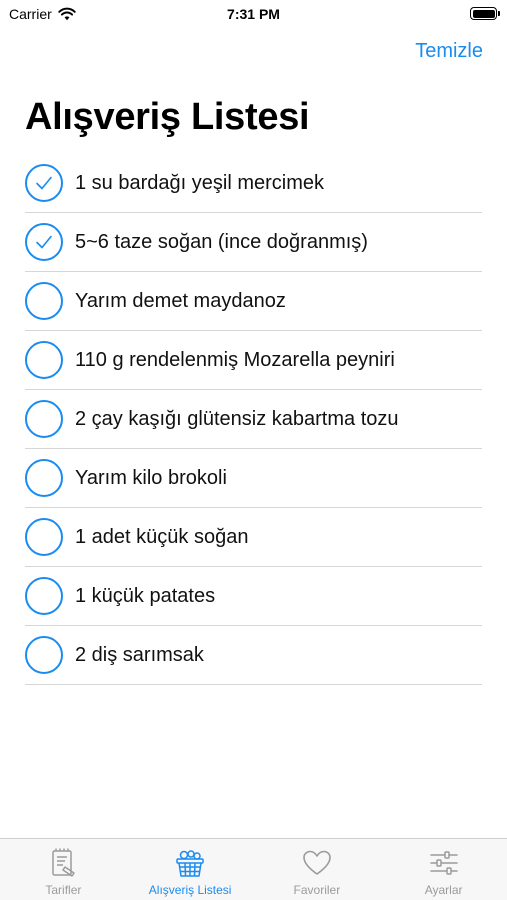 The width and height of the screenshot is (507, 900). I want to click on list-item: 1 küçük patates, so click(253, 596).